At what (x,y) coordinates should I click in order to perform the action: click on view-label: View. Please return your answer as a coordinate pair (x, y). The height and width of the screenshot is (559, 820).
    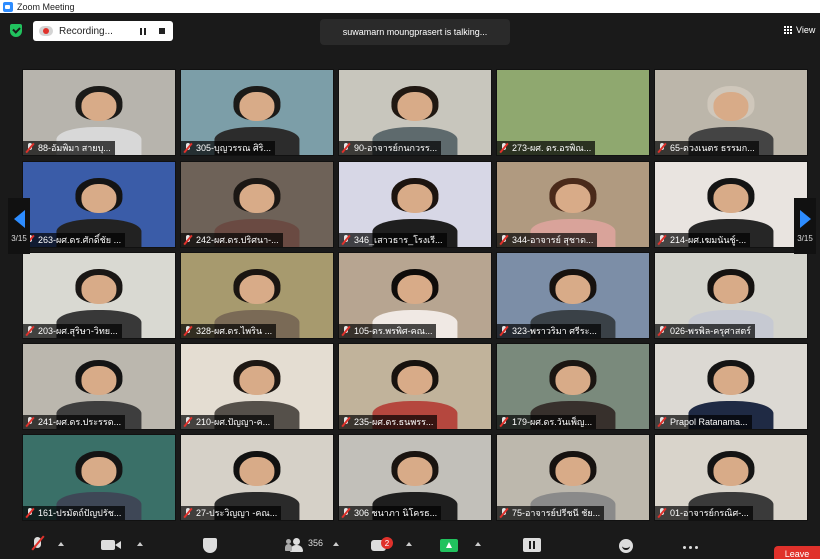
    Looking at the image, I should click on (806, 30).